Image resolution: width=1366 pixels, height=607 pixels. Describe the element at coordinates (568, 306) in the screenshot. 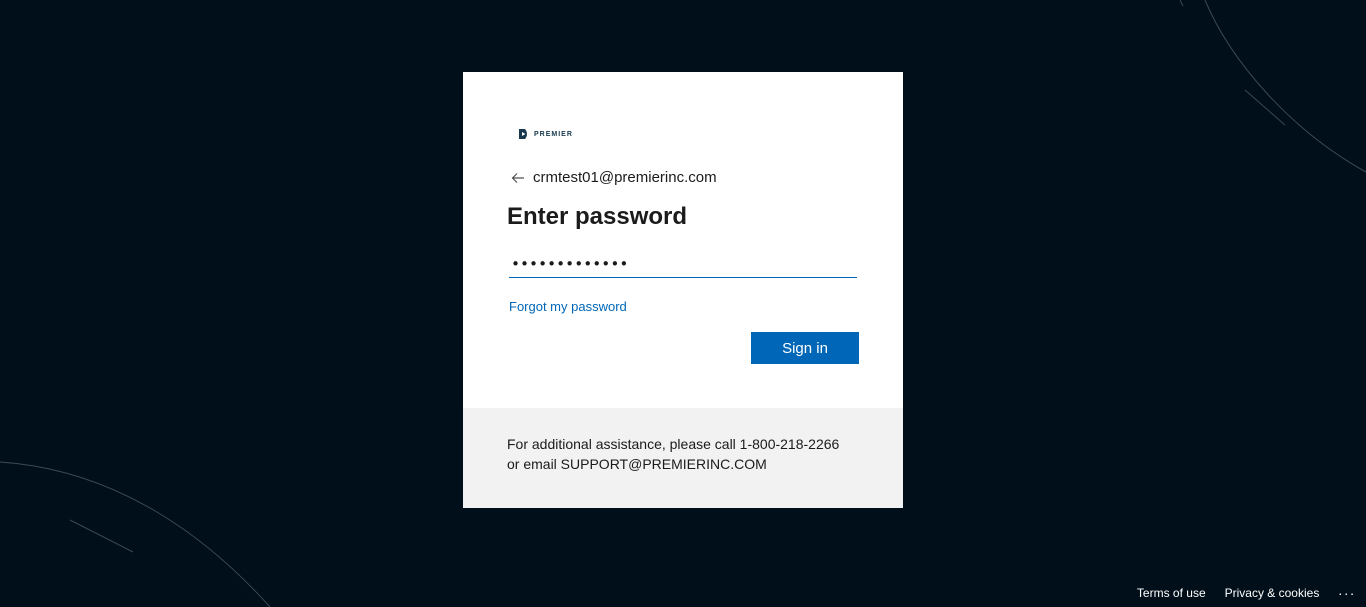

I see `forgot-password-link: Forgot my password` at that location.